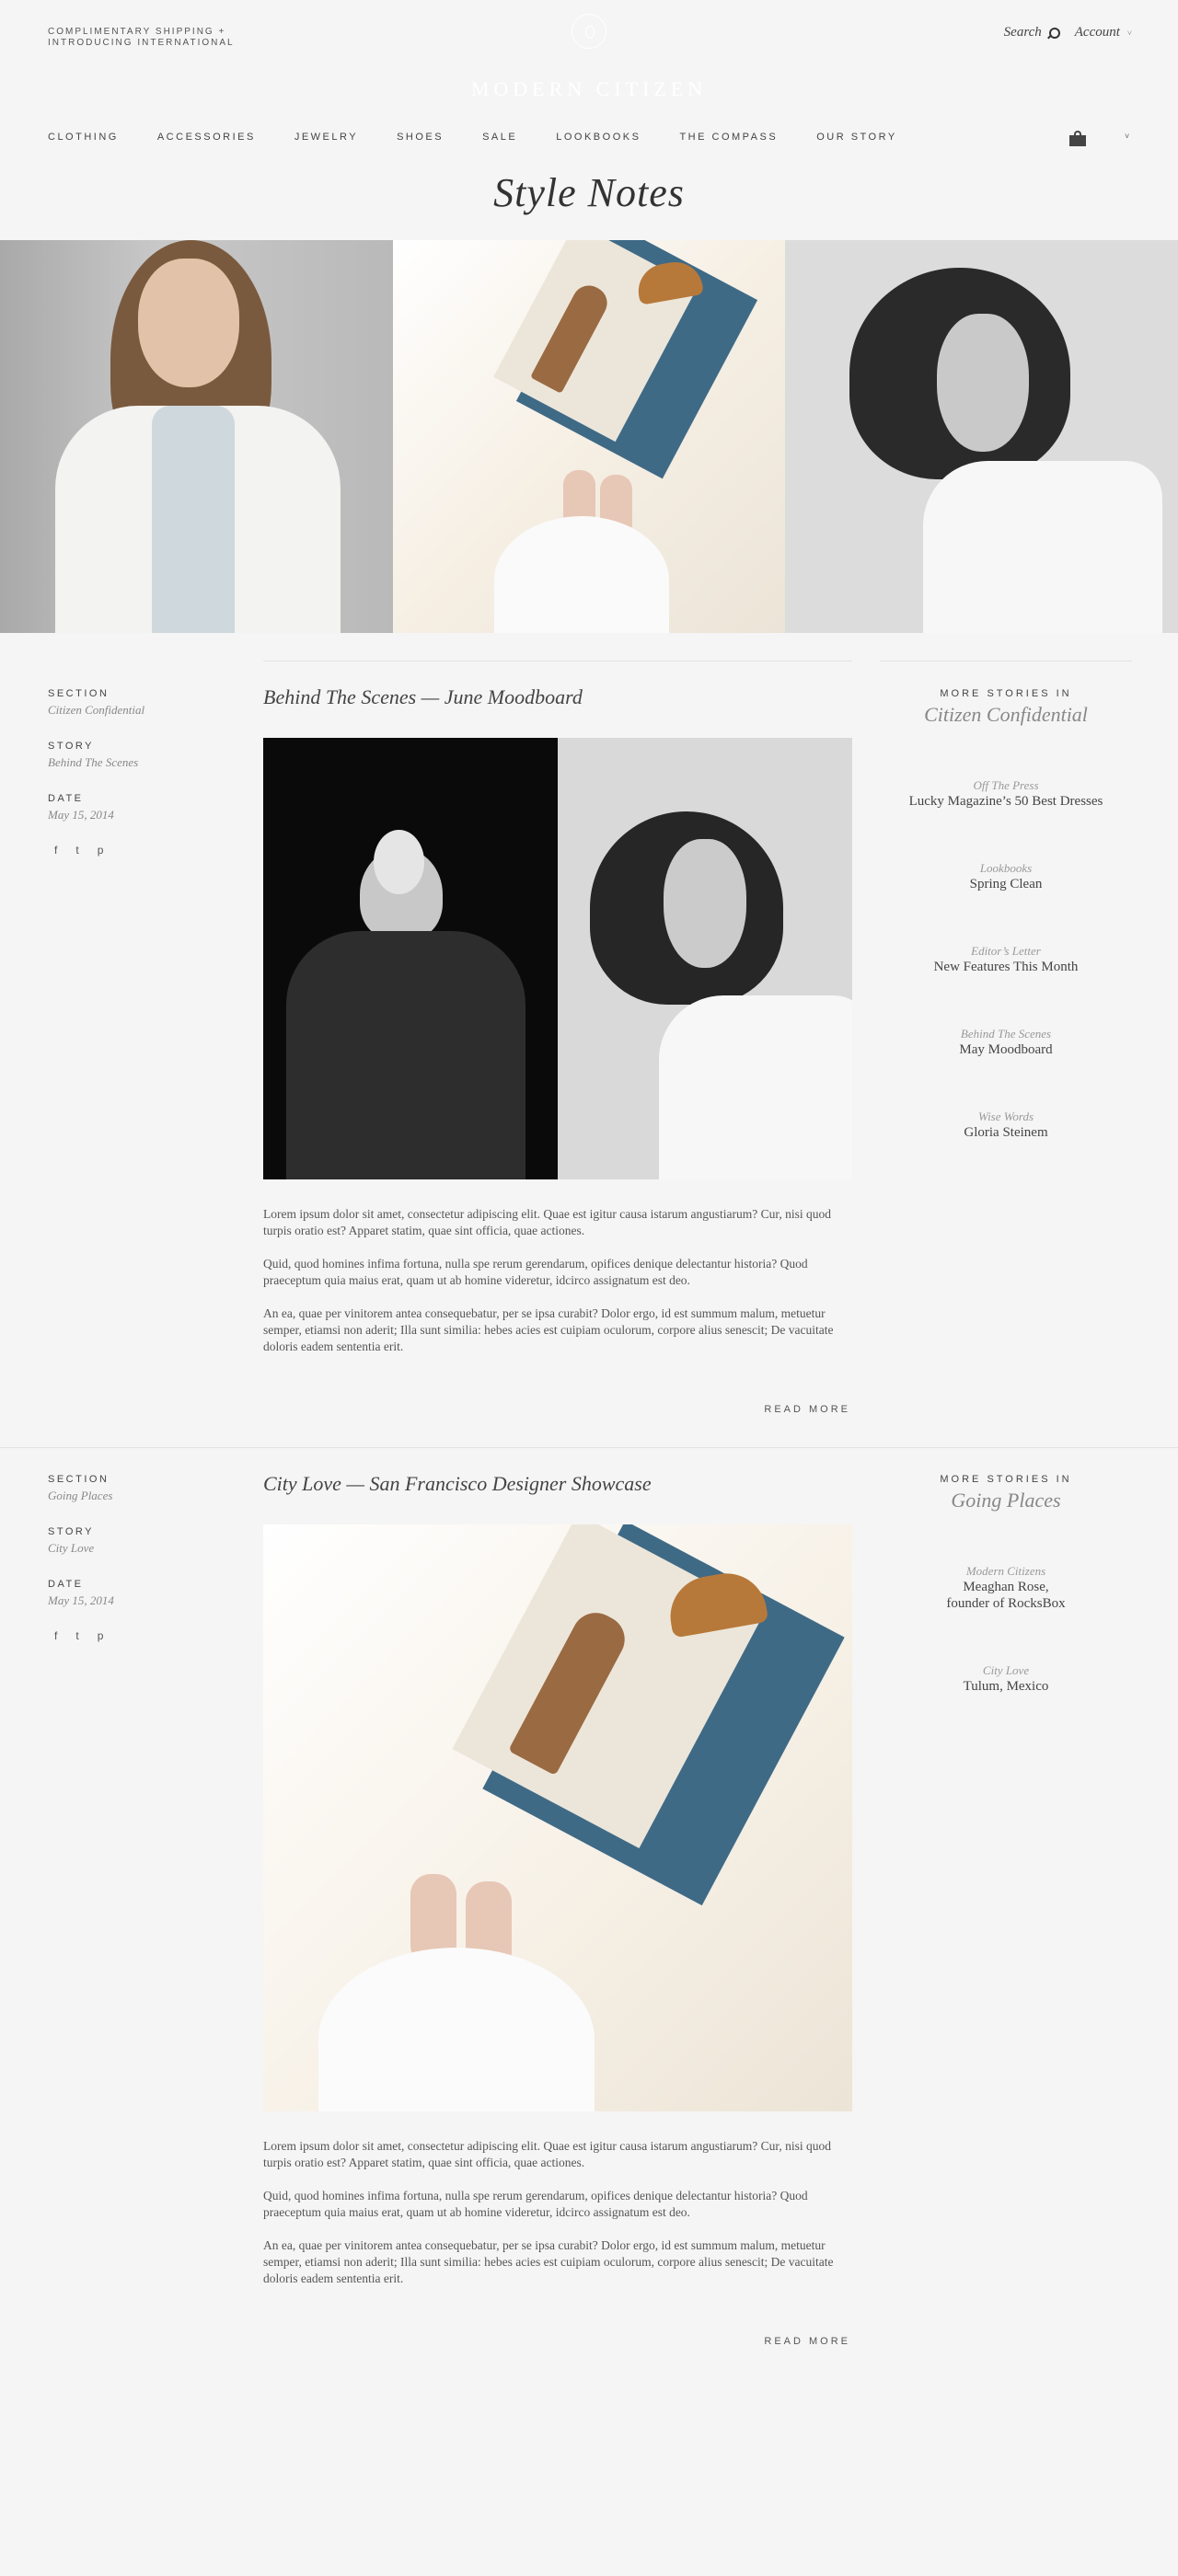  Describe the element at coordinates (206, 137) in the screenshot. I see `nav-item-accessories: ACCESSORIES` at that location.